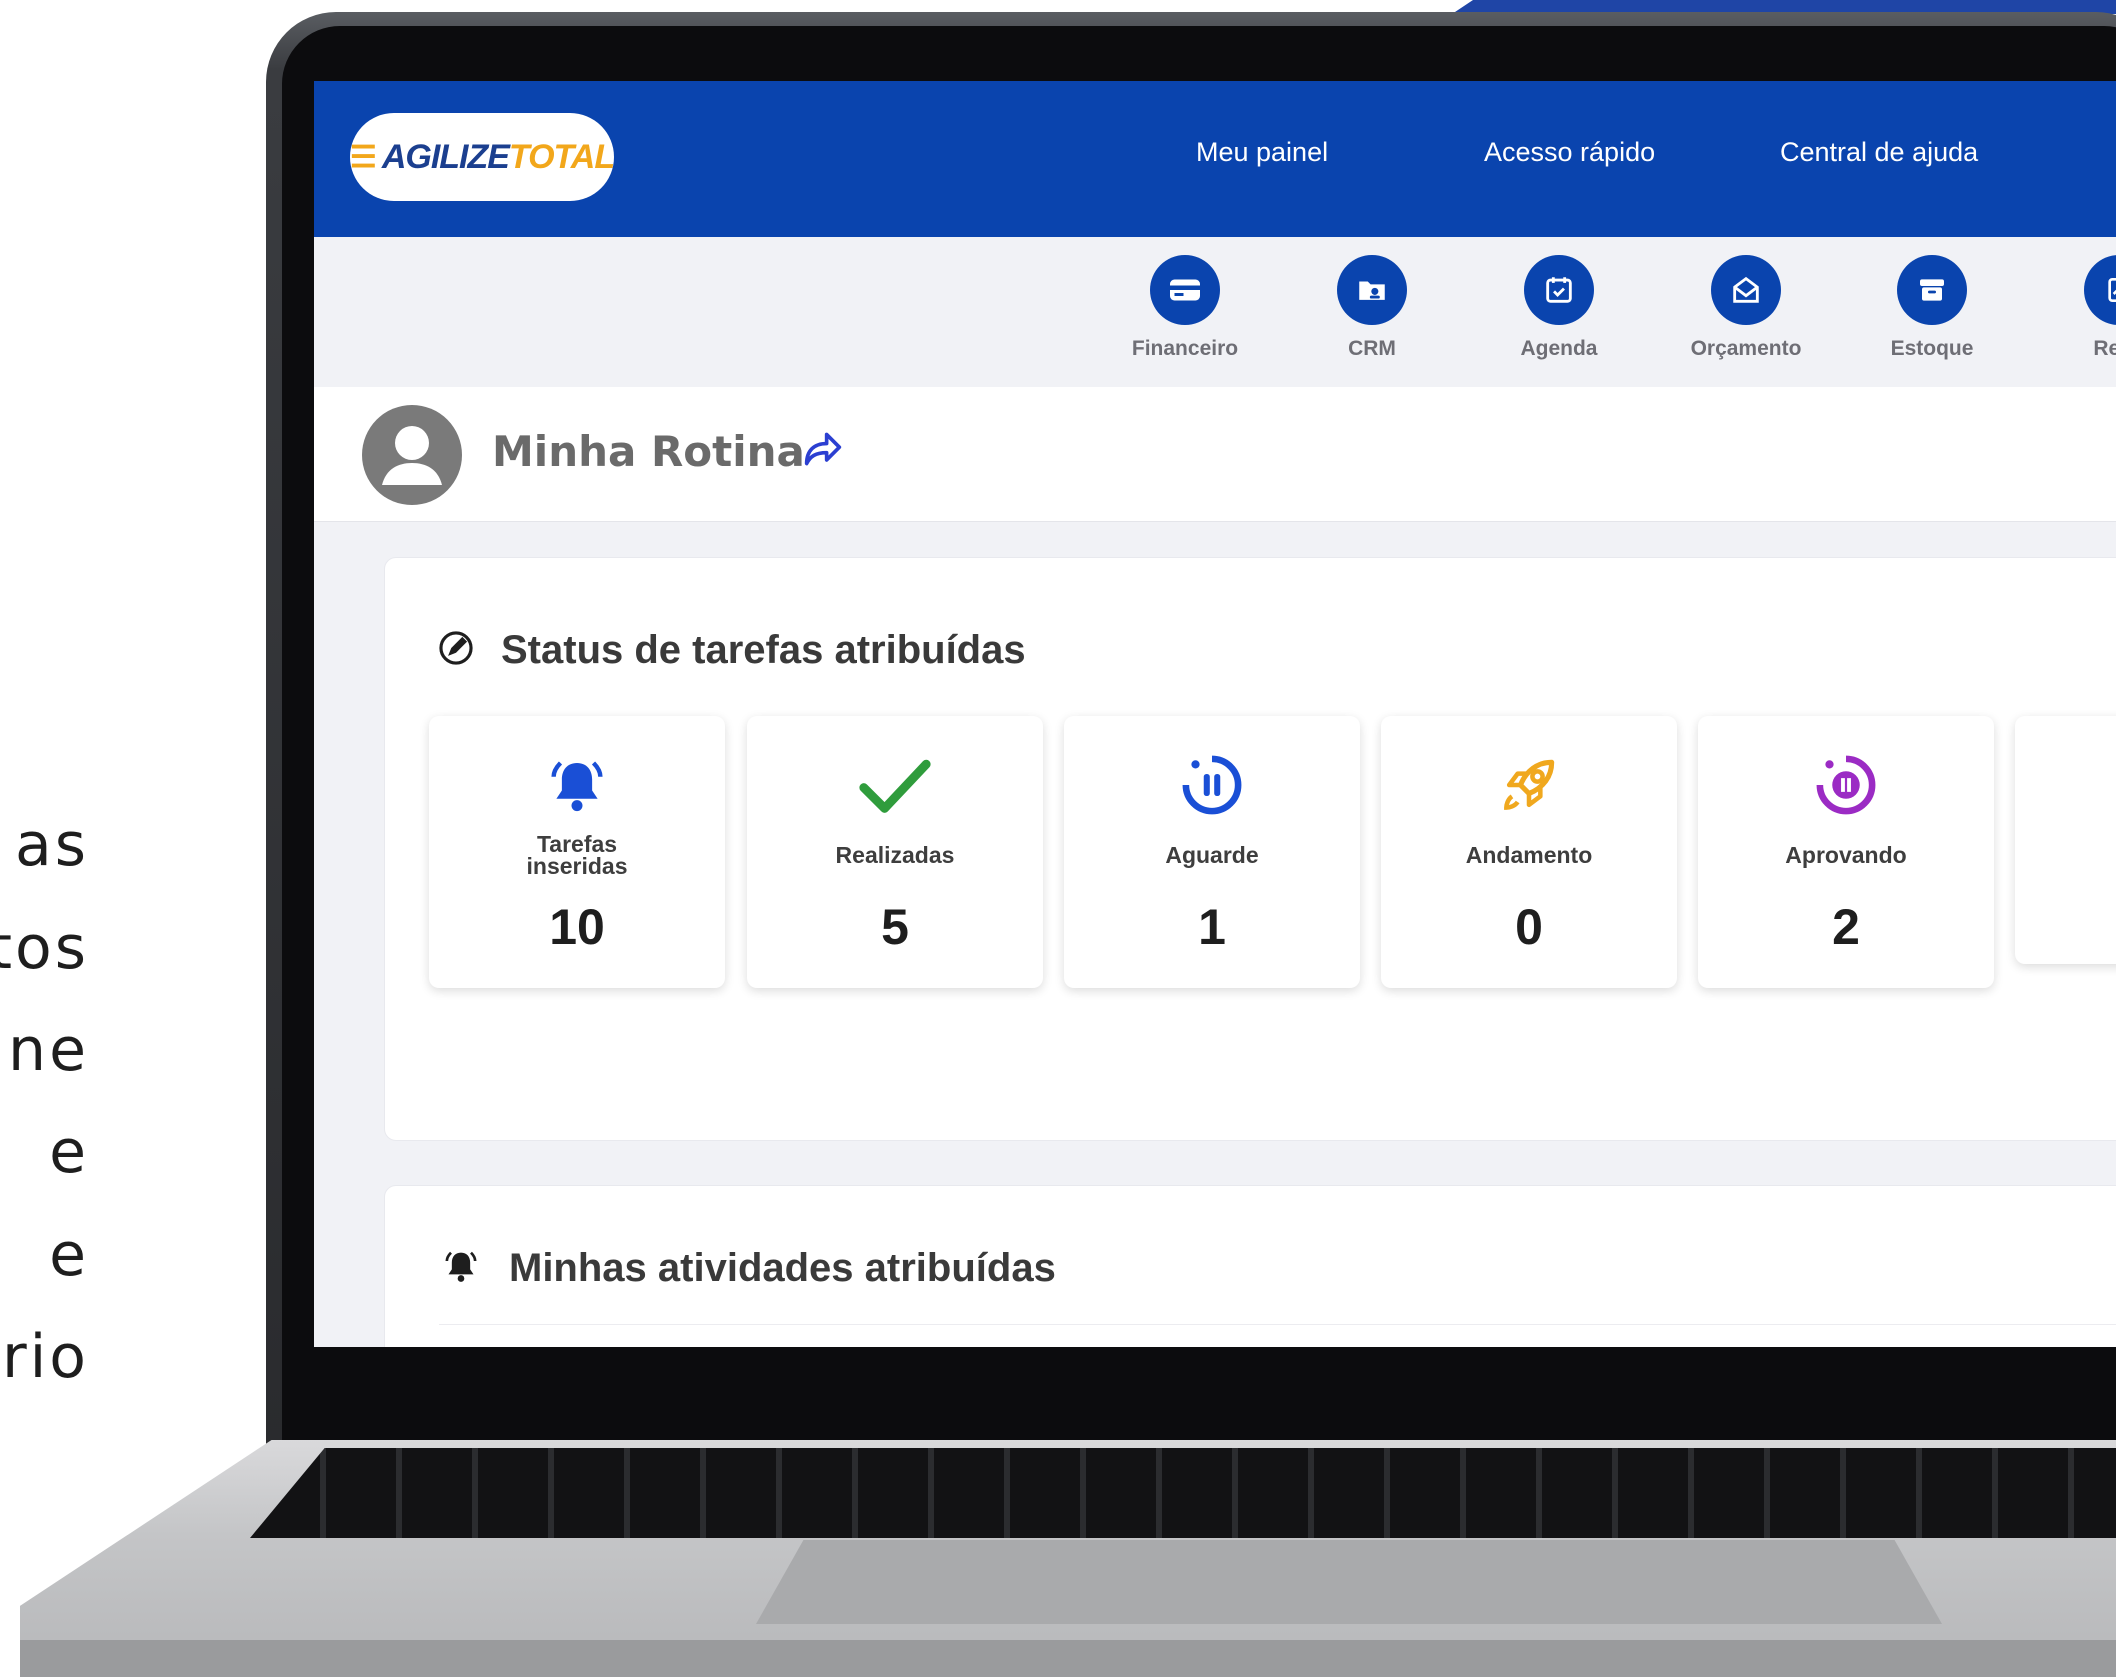  I want to click on stat-label: Tarefas inseridas, so click(577, 855).